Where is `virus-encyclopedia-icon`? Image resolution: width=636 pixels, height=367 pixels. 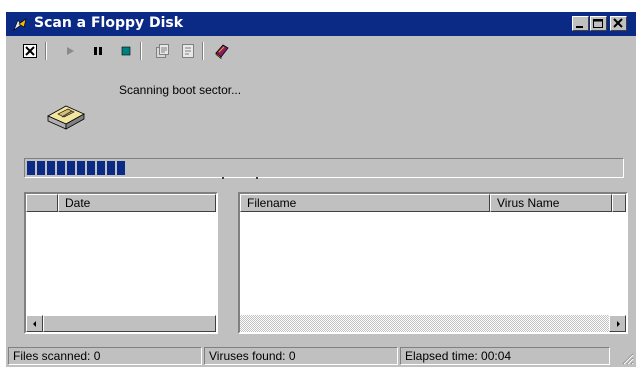 virus-encyclopedia-icon is located at coordinates (222, 51).